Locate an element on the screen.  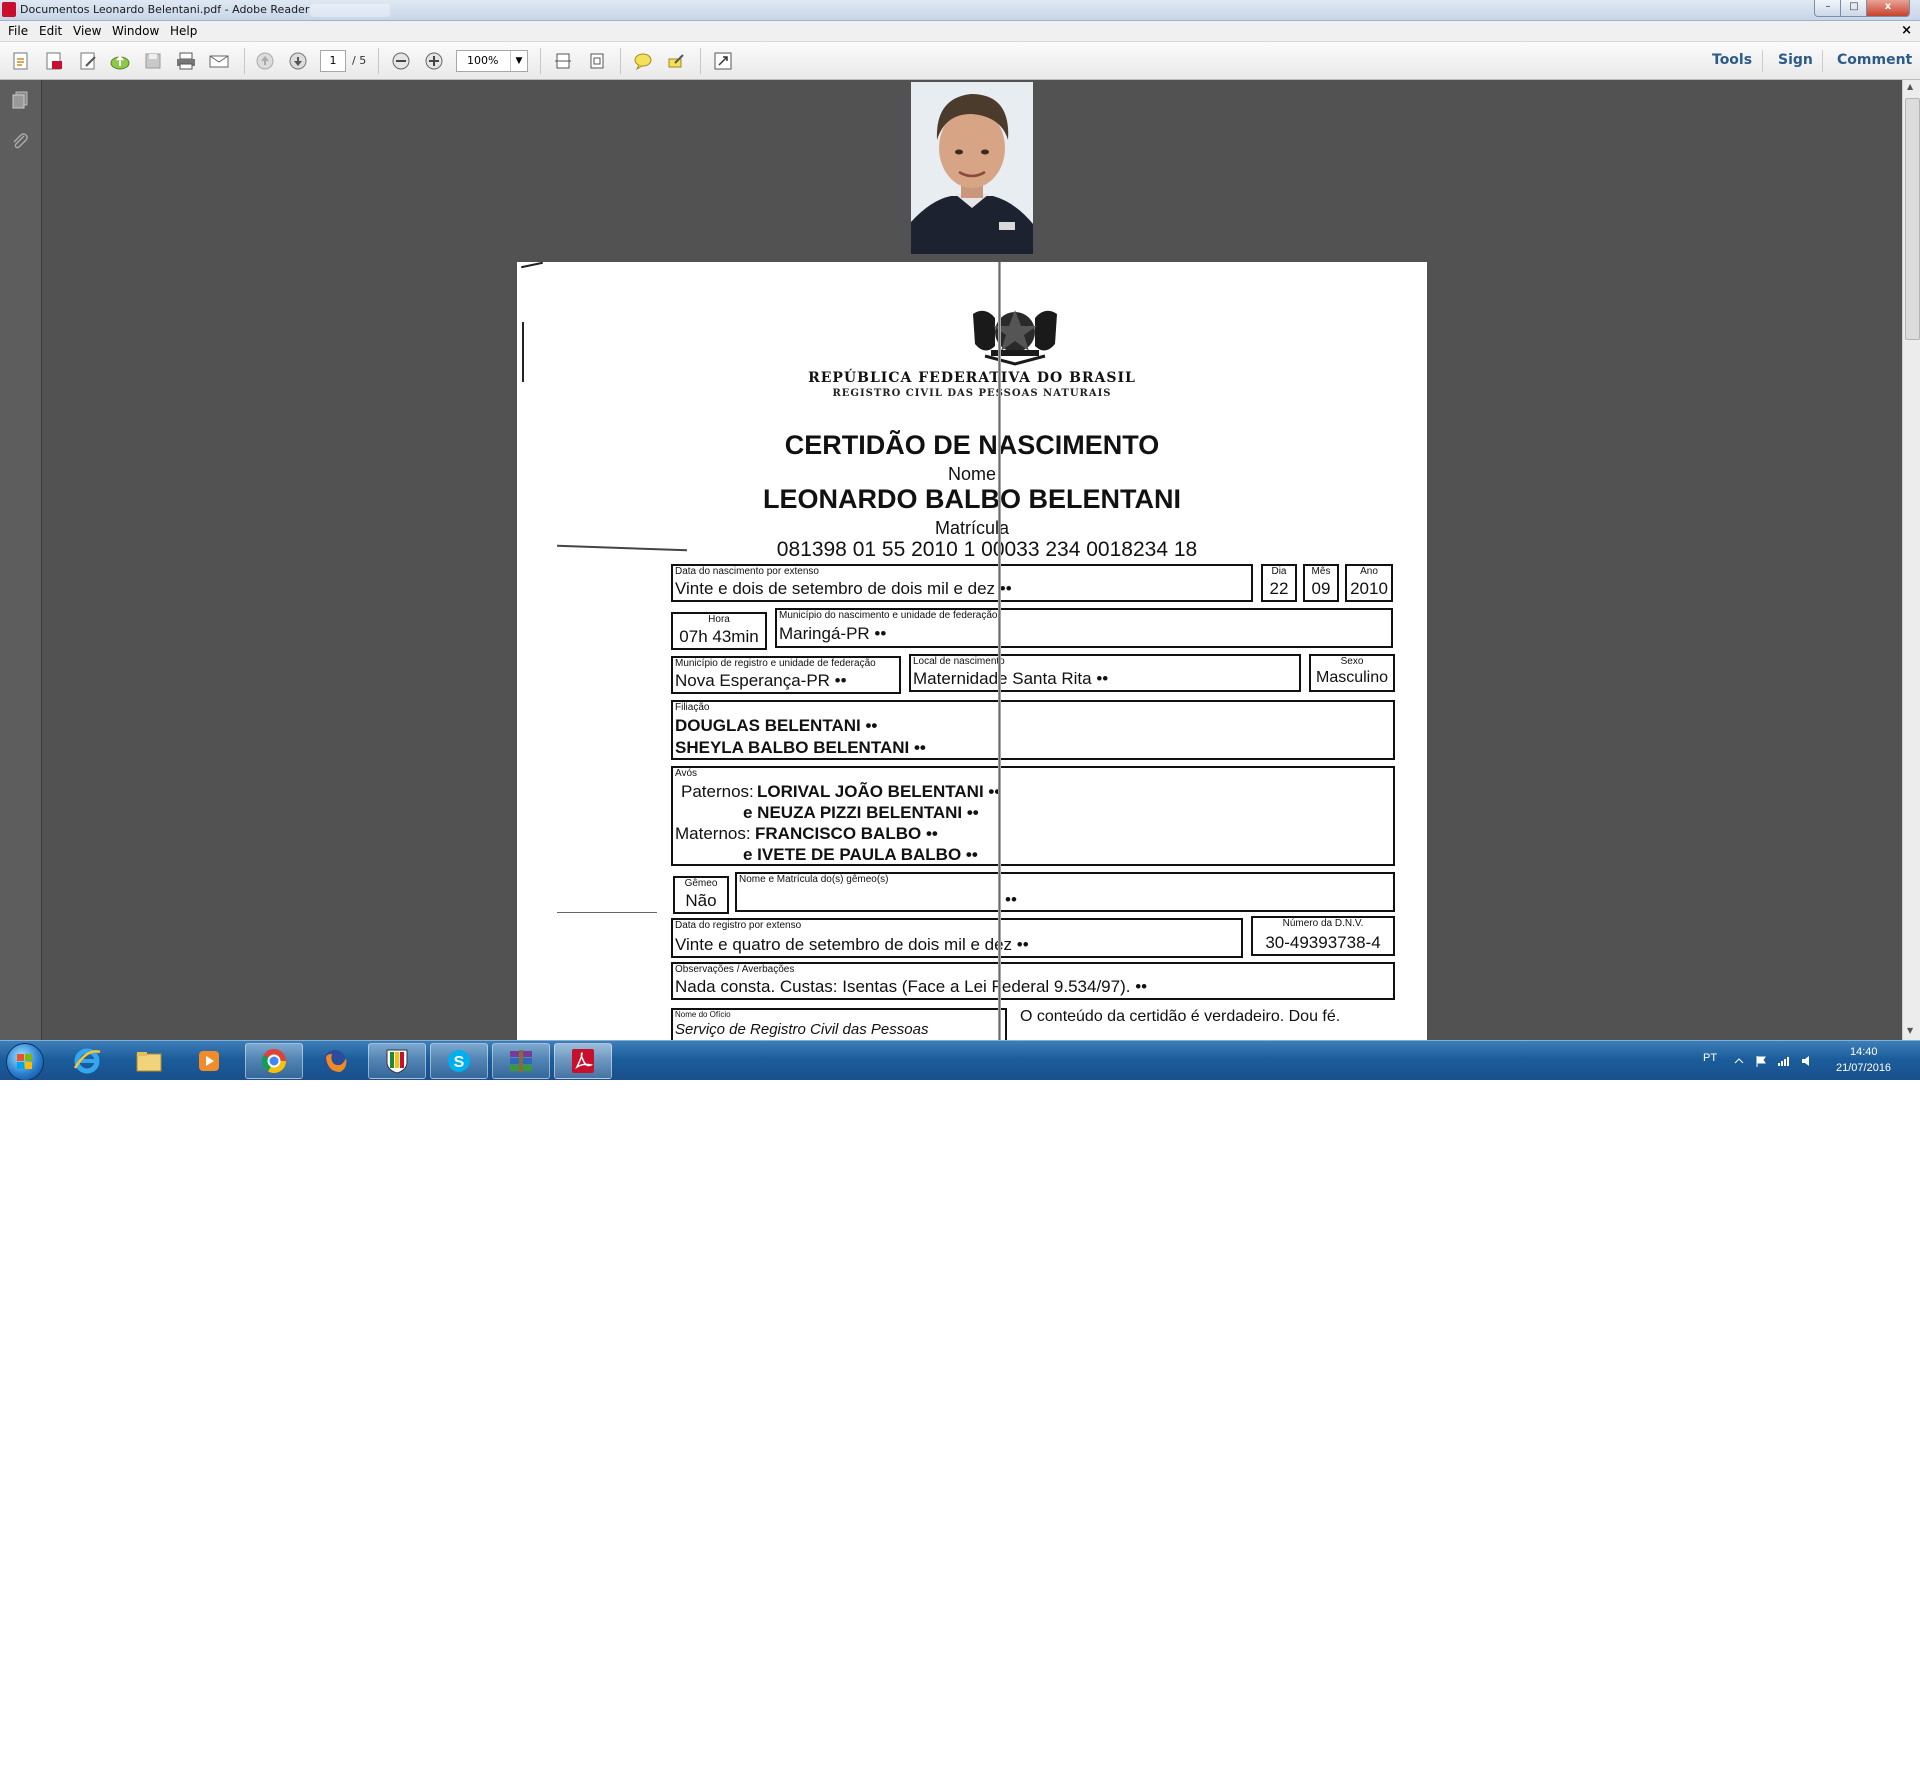
twin-label: Gêmeo is located at coordinates (701, 883).